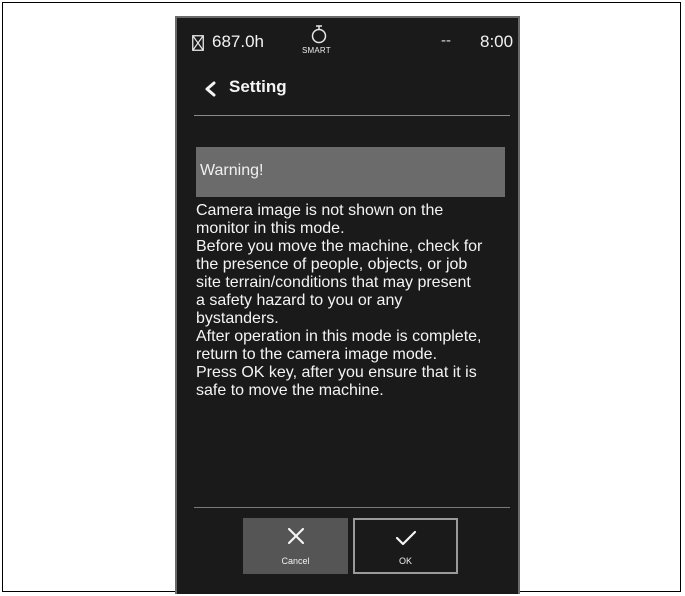  Describe the element at coordinates (238, 41) in the screenshot. I see `hour-meter: 687.0h` at that location.